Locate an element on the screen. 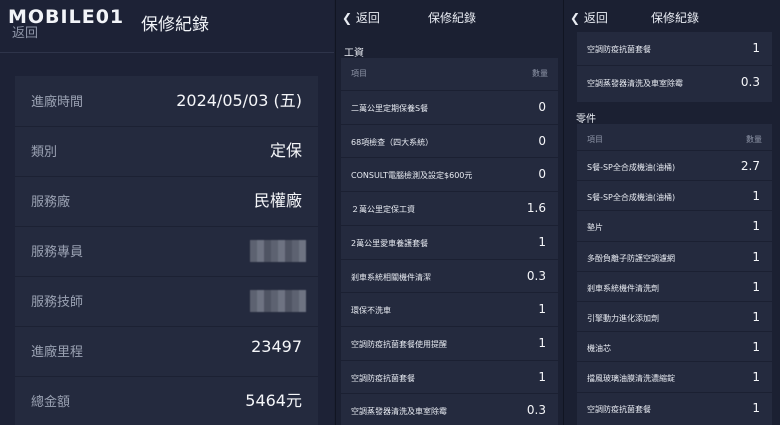 This screenshot has width=780, height=425. table-row: 多酚負離子防護空調濾網 1 is located at coordinates (674, 256).